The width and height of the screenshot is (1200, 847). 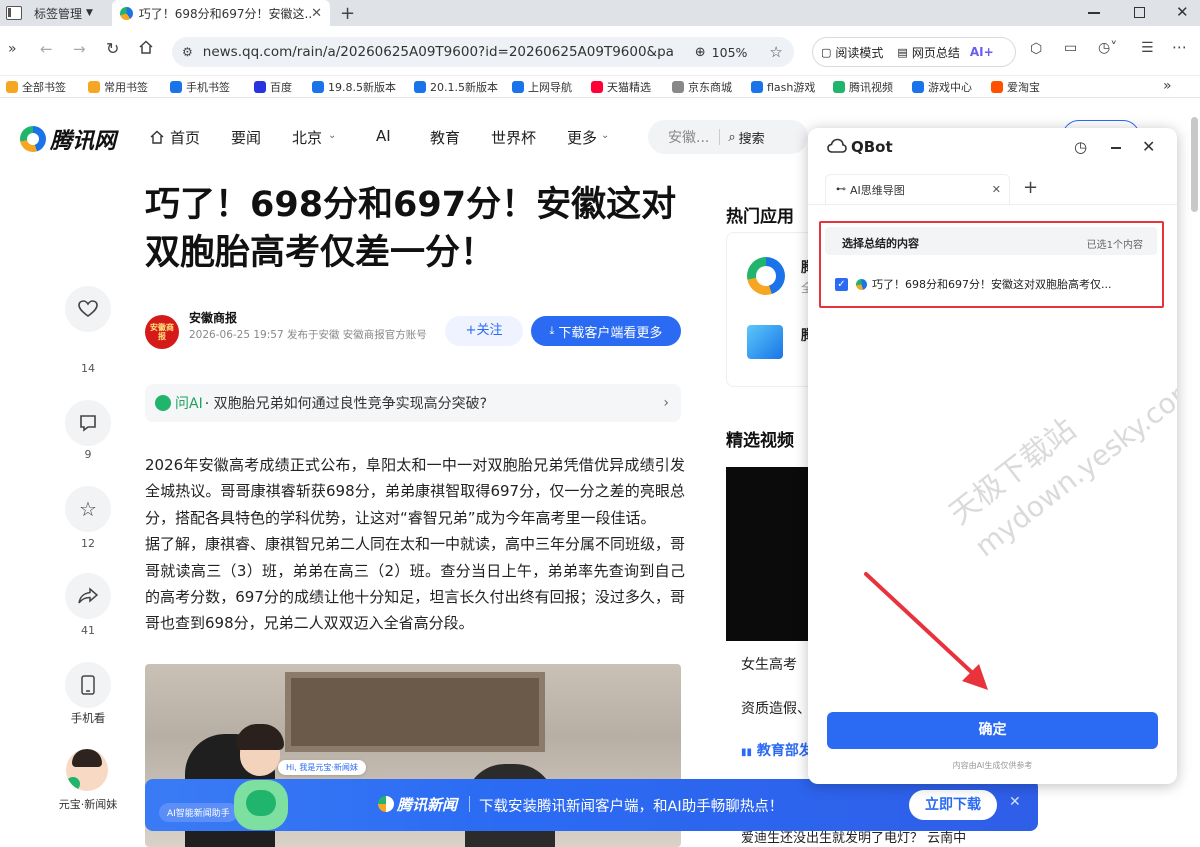 I want to click on bookmark-label: 常用书签, so click(x=126, y=87).